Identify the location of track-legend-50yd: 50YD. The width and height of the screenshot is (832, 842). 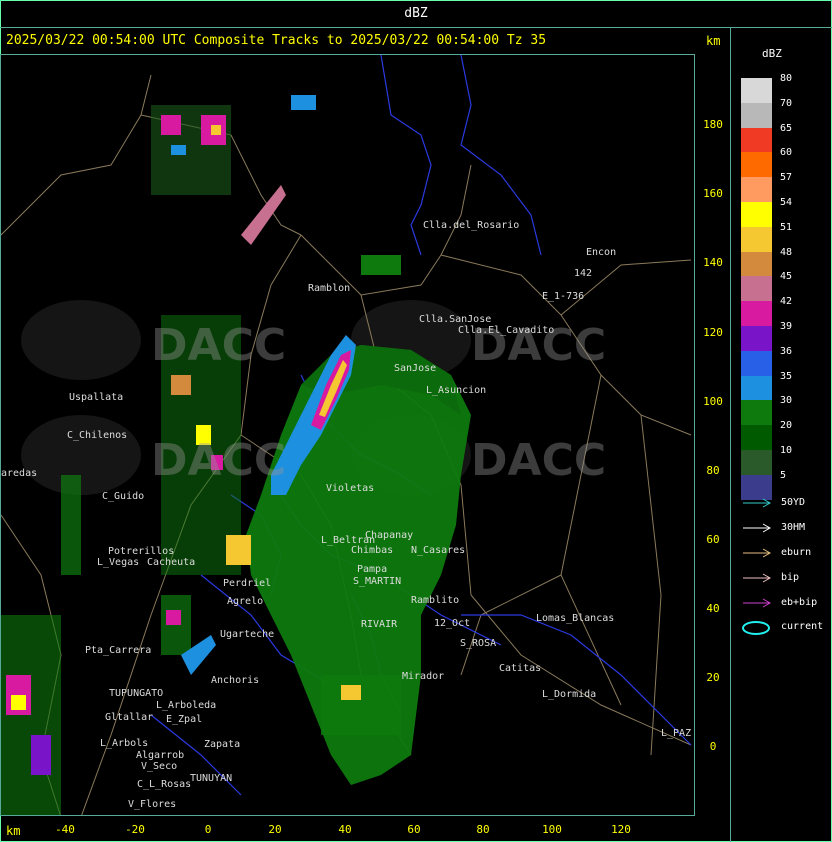
(784, 504).